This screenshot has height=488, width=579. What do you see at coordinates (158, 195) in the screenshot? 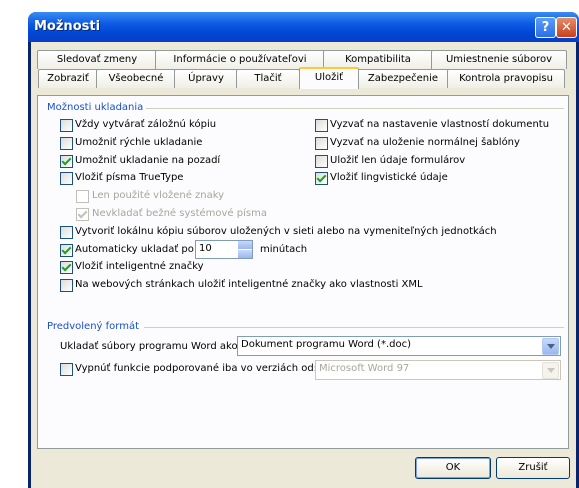
I see `used-chars-only-label: Len použité vložené znaky` at bounding box center [158, 195].